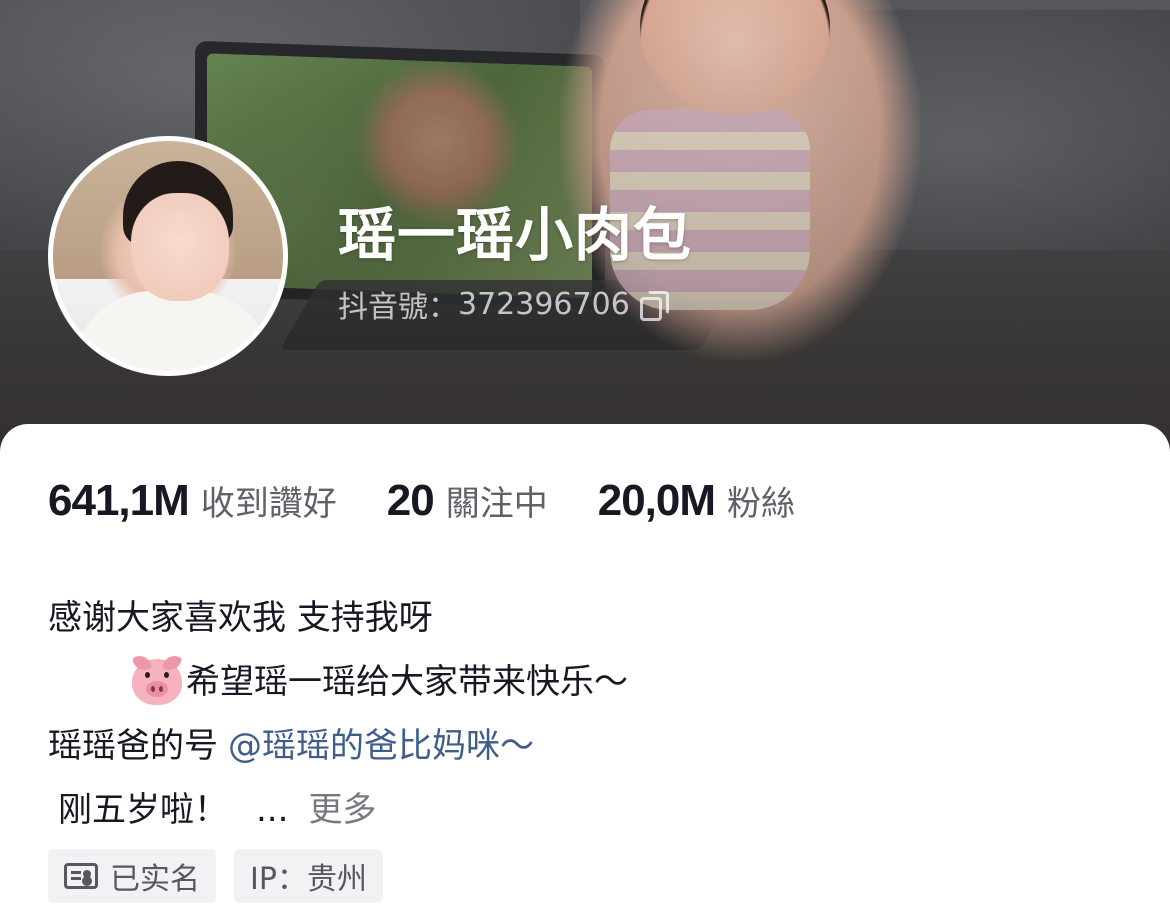 The width and height of the screenshot is (1170, 923). I want to click on profile-tags: 已实名 IP：贵州, so click(215, 876).